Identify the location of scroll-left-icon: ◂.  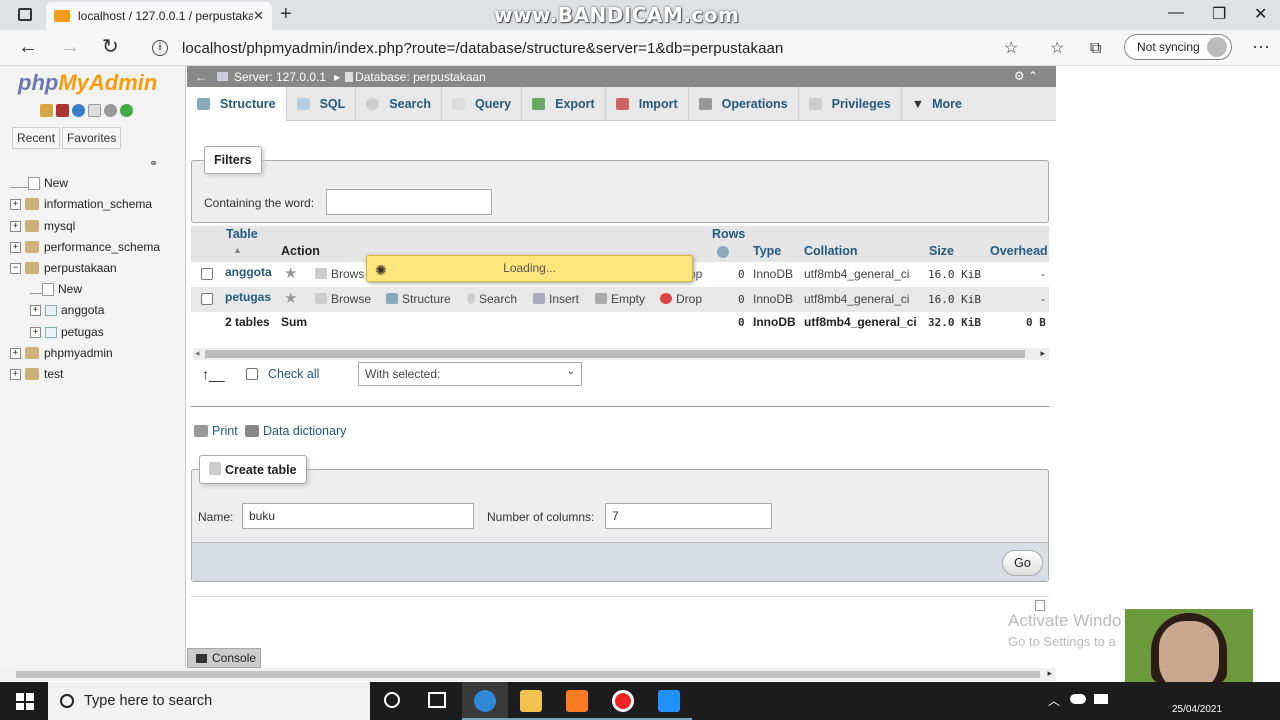
(197, 353).